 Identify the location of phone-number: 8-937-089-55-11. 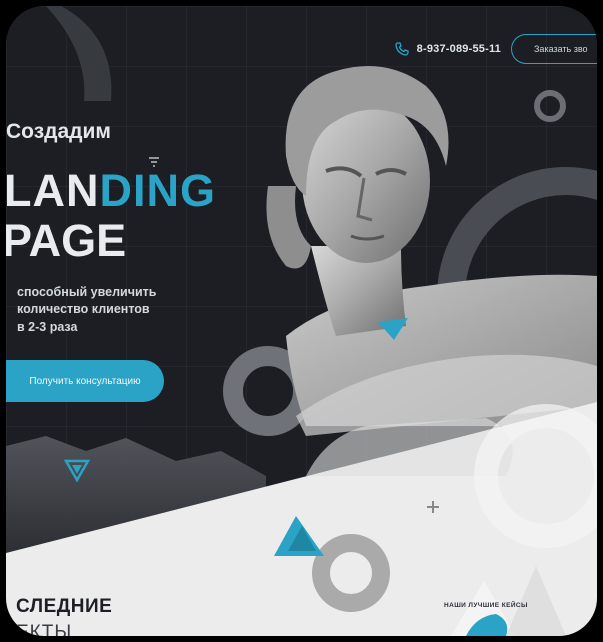
(459, 49).